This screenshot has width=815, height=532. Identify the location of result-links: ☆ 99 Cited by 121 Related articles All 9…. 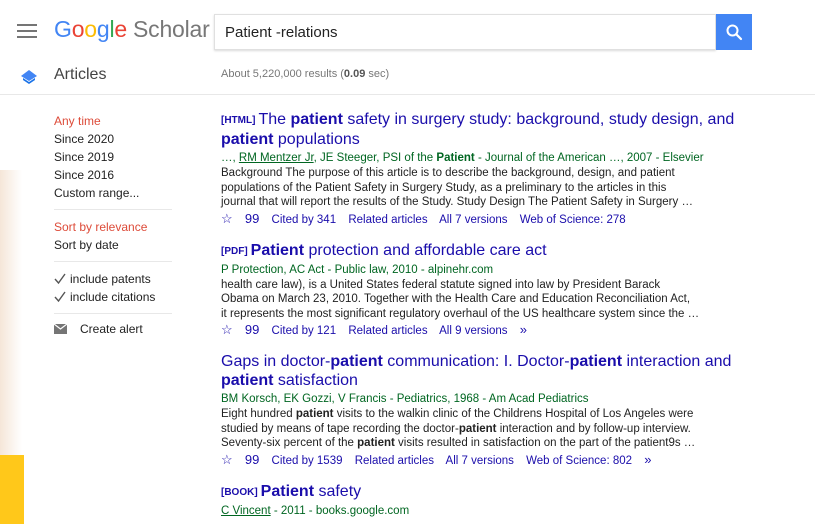
(501, 330).